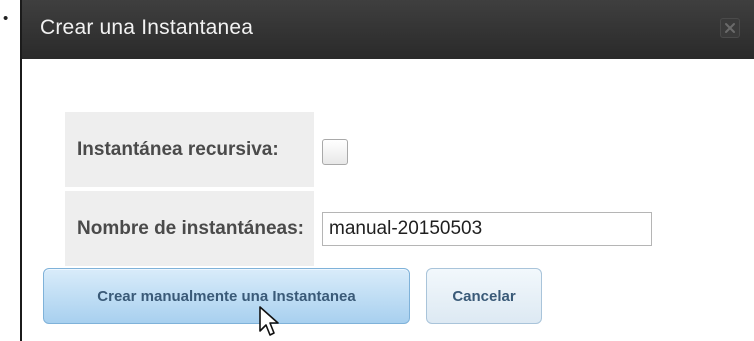  What do you see at coordinates (189, 228) in the screenshot?
I see `snapshot-name-label: Nombre de instantáneas:` at bounding box center [189, 228].